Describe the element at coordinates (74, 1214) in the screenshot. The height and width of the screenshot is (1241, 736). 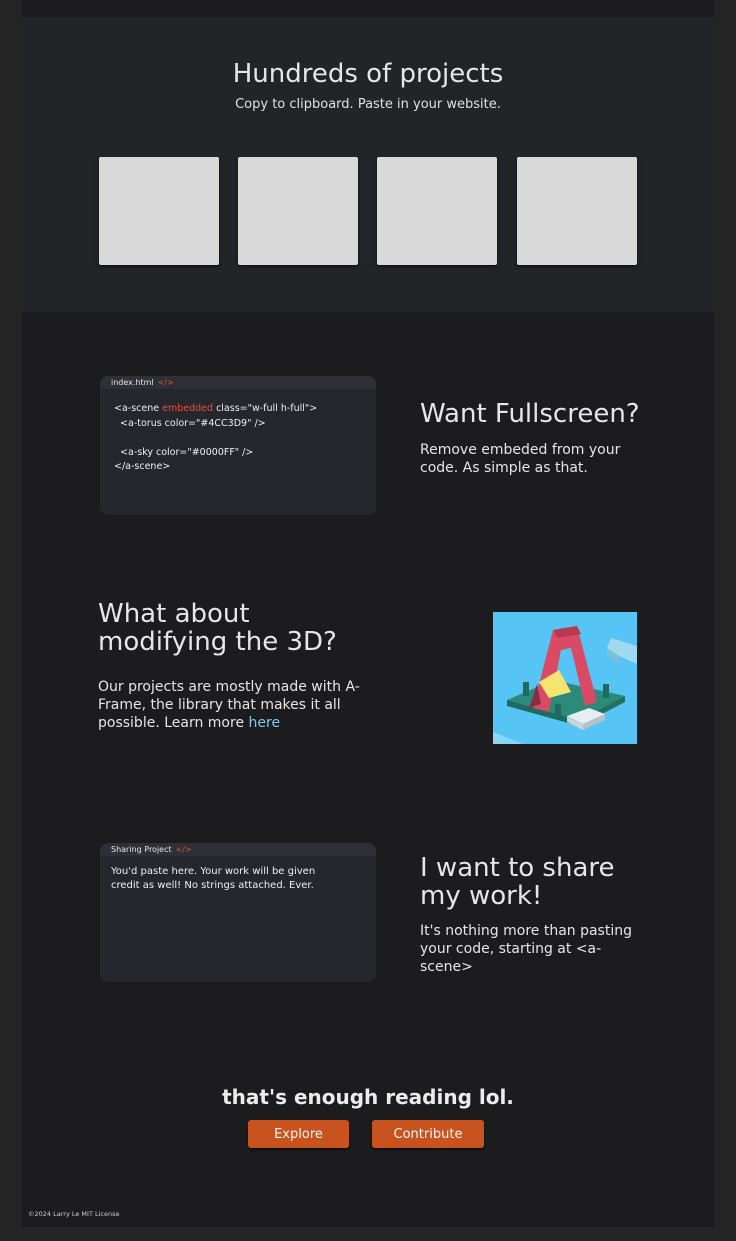
I see `footer-text: ©2024 Larry Le MIT License` at that location.